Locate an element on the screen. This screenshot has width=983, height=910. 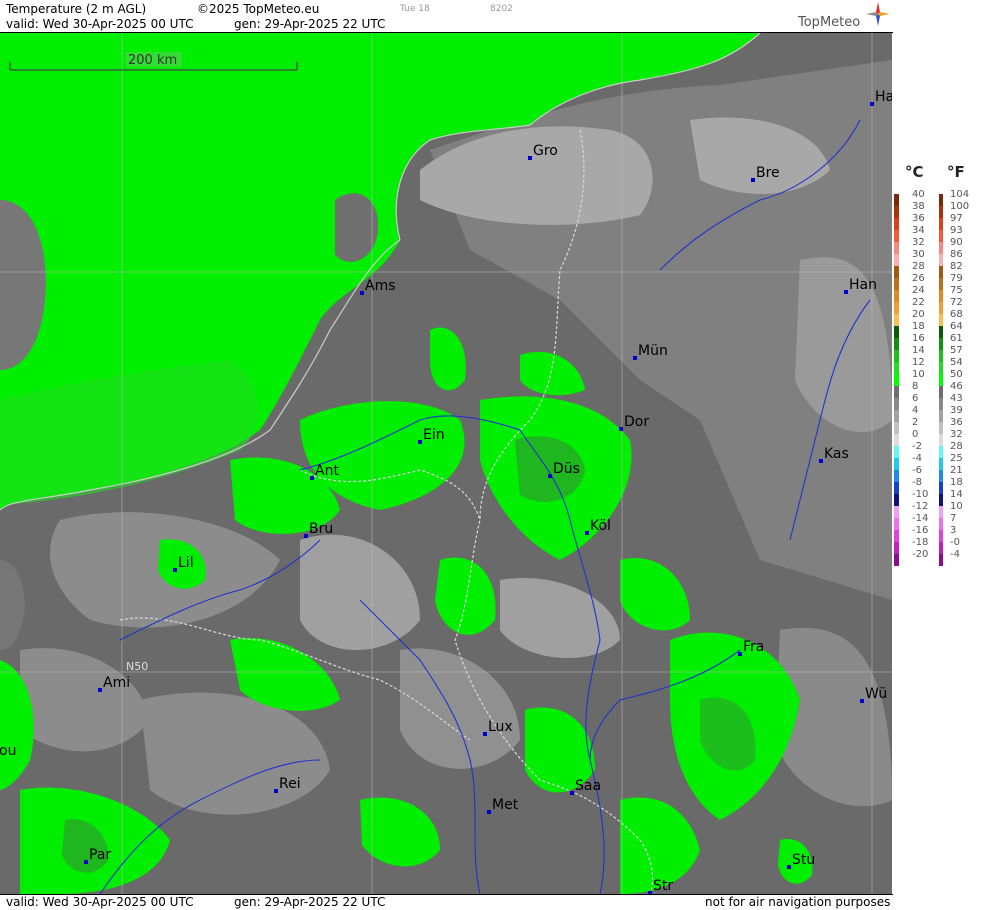
legend-label-fahrenheit: 104 is located at coordinates (960, 194).